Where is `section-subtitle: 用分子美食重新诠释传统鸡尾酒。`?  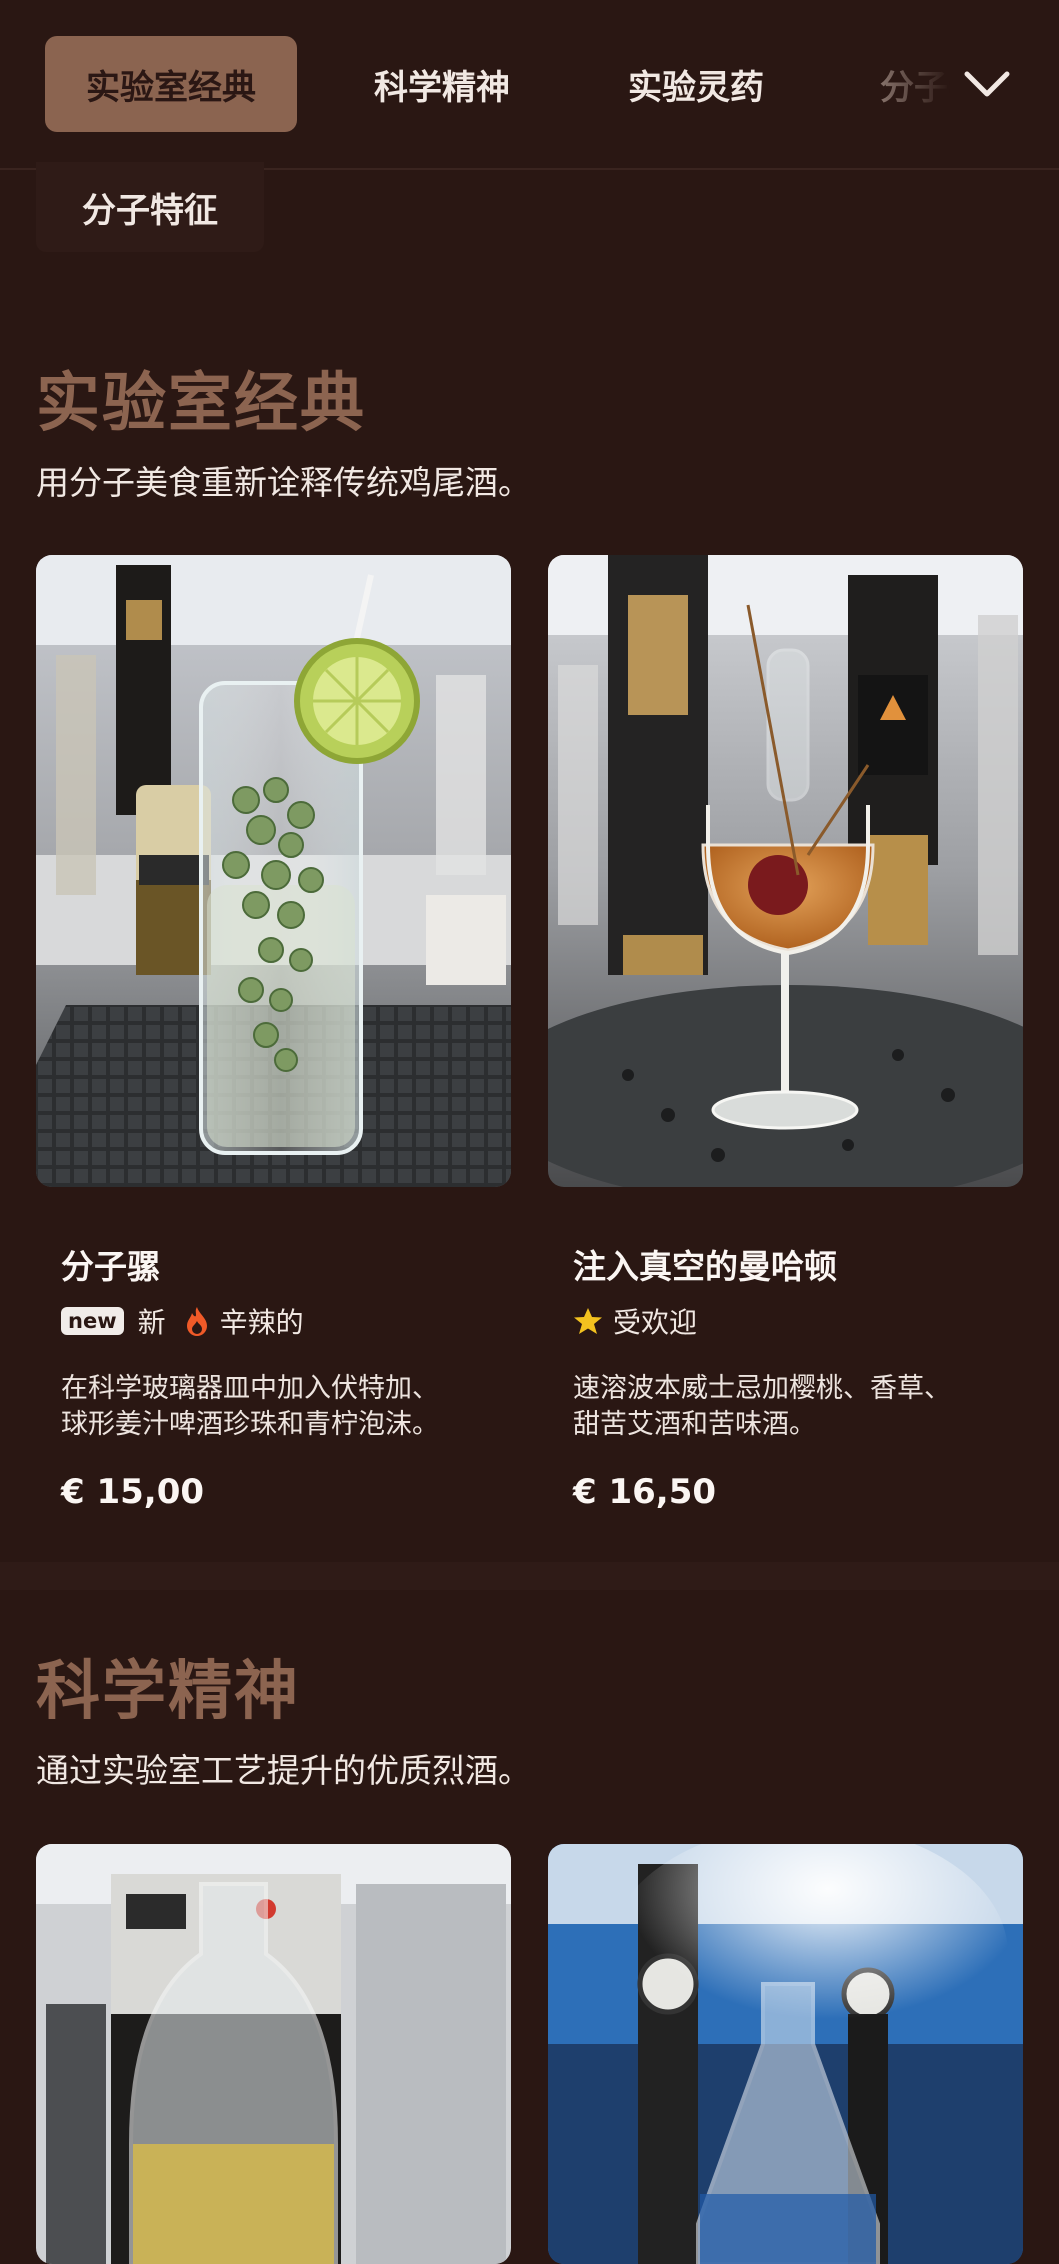
section-subtitle: 用分子美食重新诠释传统鸡尾酒。 is located at coordinates (283, 482).